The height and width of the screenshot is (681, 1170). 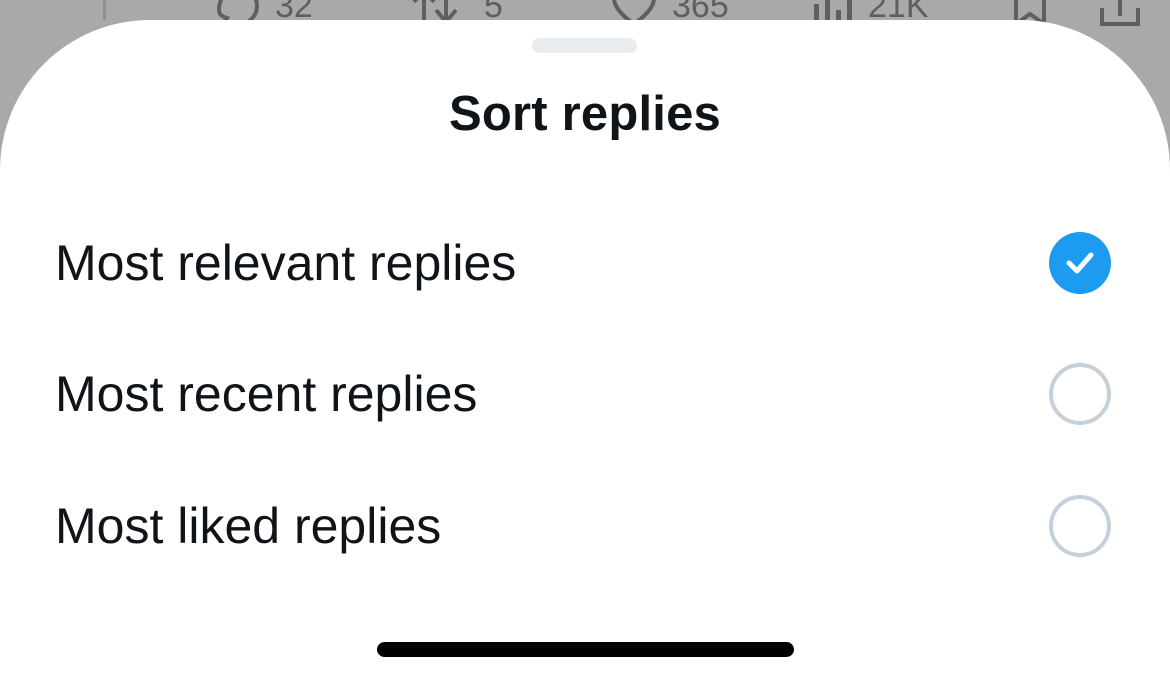 I want to click on option-label: Most liked replies, so click(x=248, y=526).